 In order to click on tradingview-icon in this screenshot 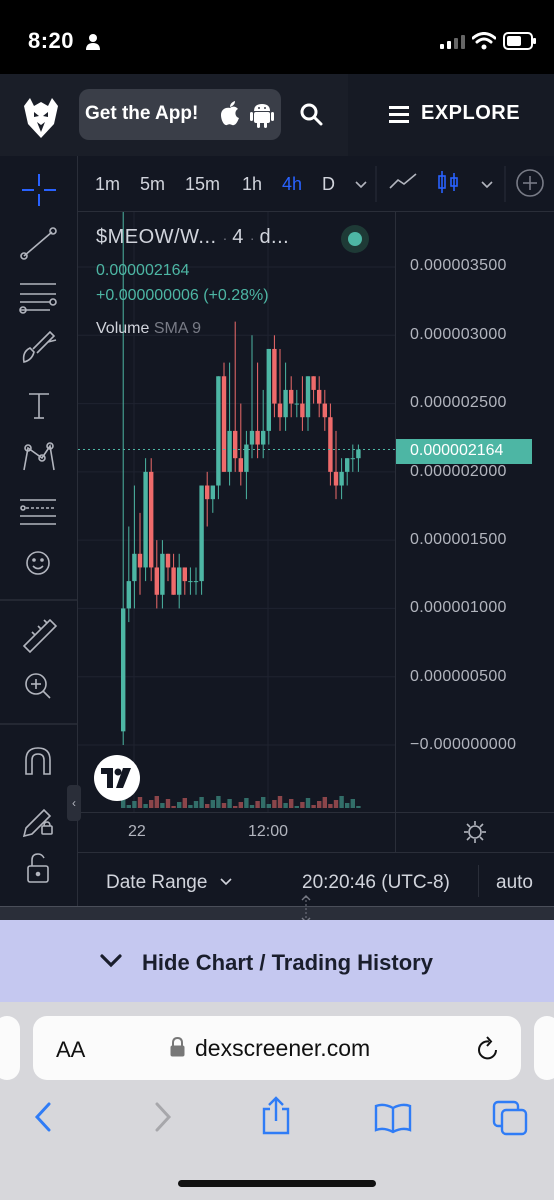, I will do `click(116, 778)`.